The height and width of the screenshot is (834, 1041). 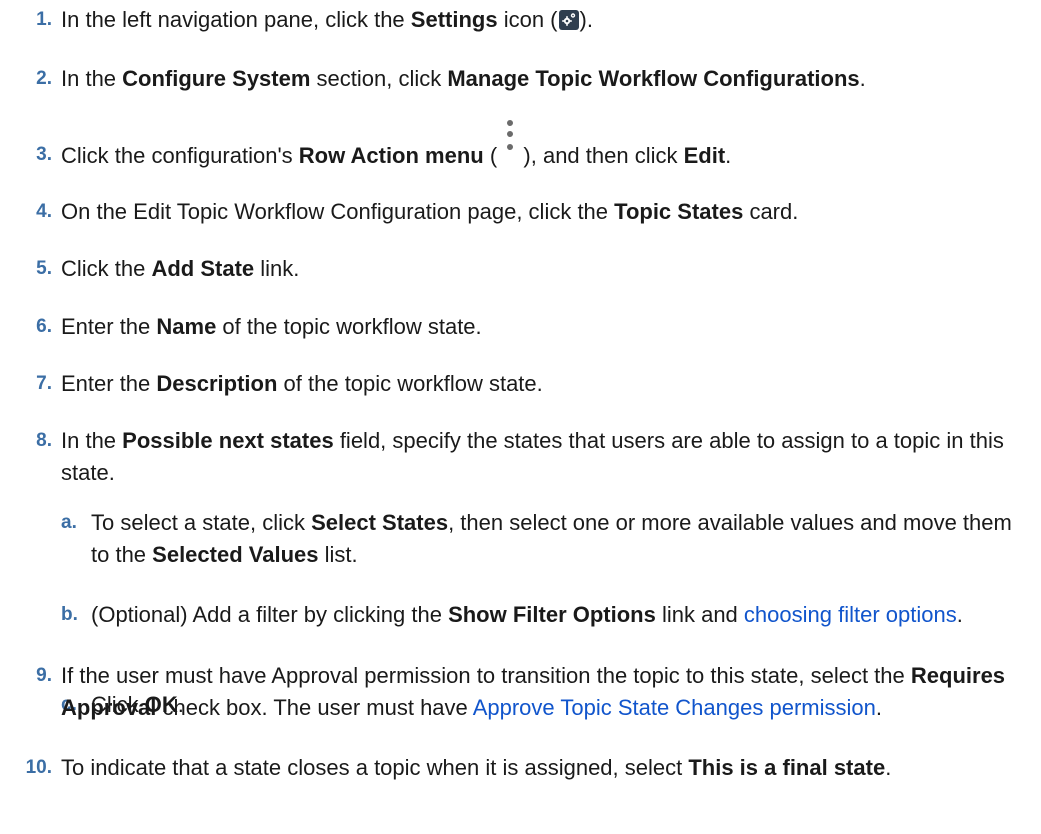 I want to click on substep-letter: b., so click(x=69, y=614).